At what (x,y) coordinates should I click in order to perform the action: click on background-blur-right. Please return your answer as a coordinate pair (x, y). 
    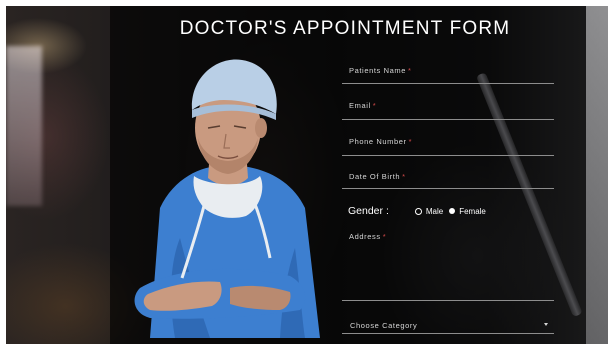
    Looking at the image, I should click on (597, 175).